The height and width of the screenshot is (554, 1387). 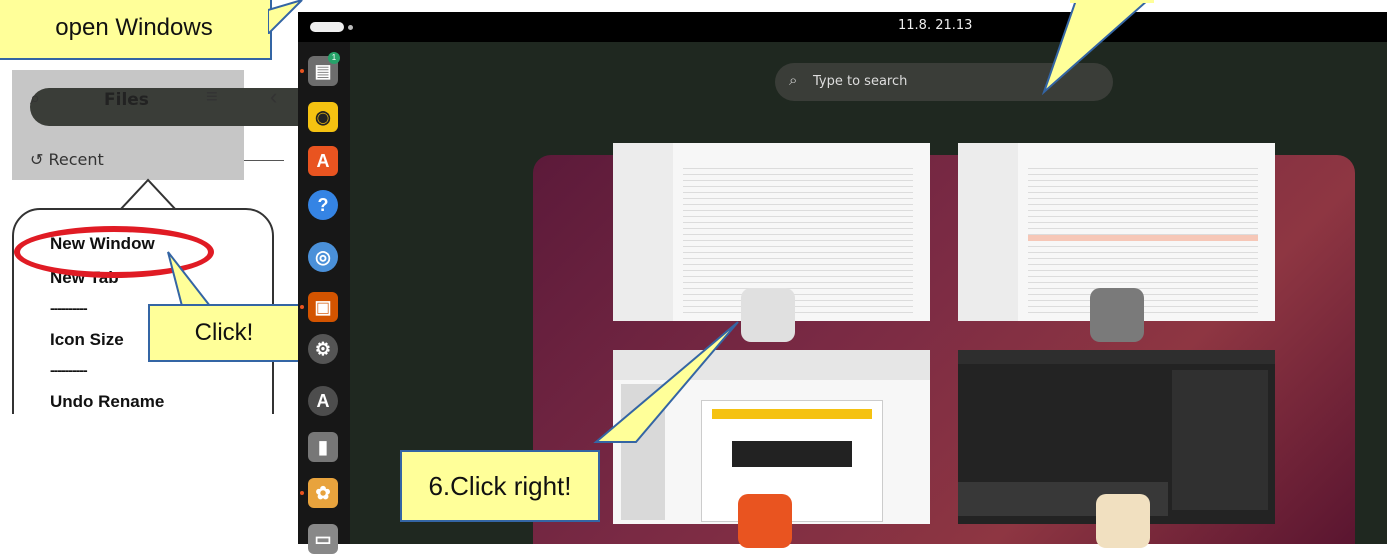 What do you see at coordinates (323, 539) in the screenshot?
I see `trash-icon: ▭` at bounding box center [323, 539].